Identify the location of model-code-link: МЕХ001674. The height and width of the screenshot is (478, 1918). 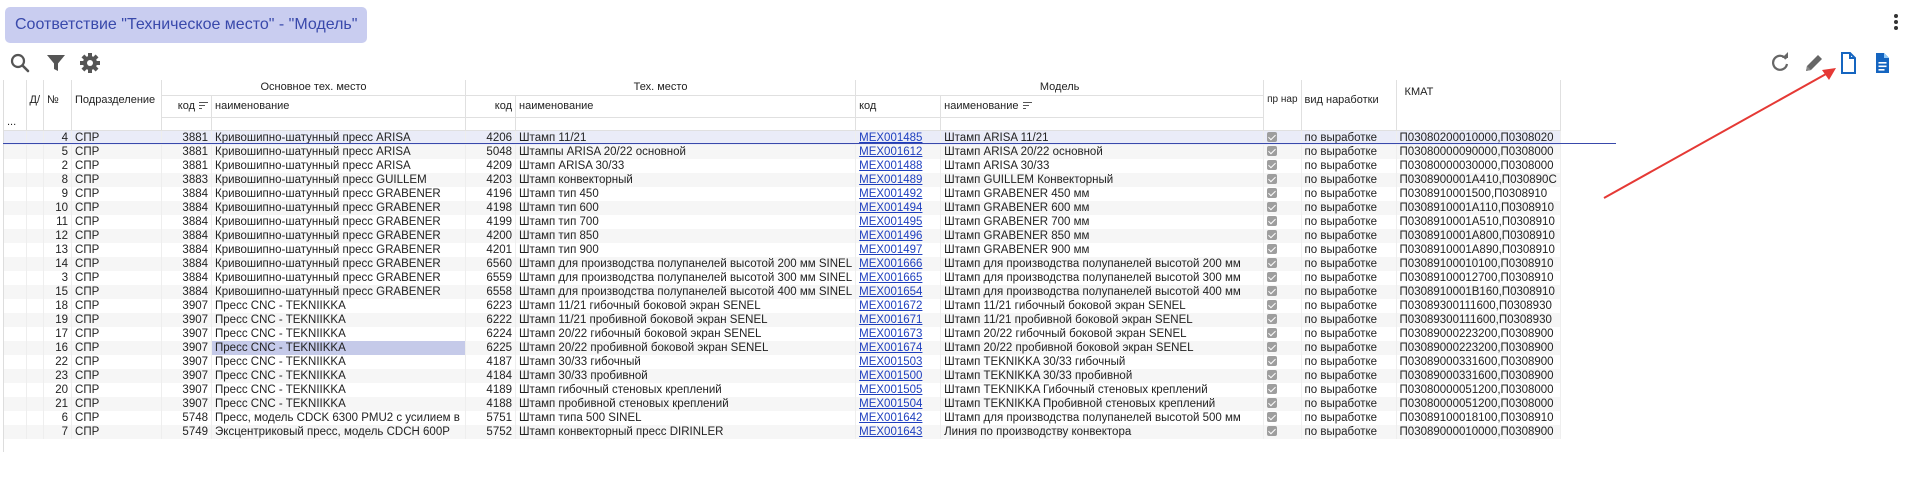
(890, 348).